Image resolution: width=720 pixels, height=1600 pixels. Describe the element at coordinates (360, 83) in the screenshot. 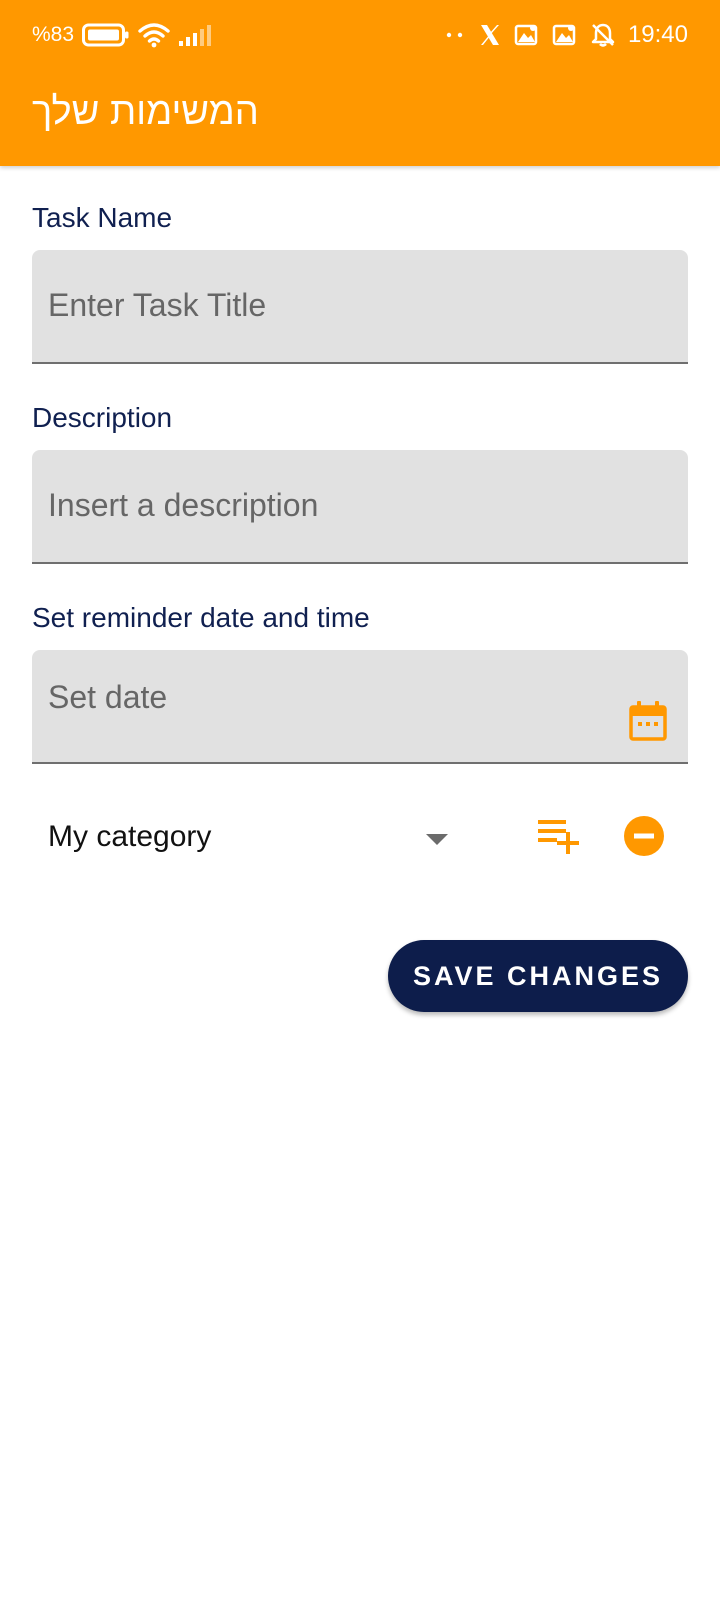

I see `app-header: %83 19:40 המשימות שלך` at that location.